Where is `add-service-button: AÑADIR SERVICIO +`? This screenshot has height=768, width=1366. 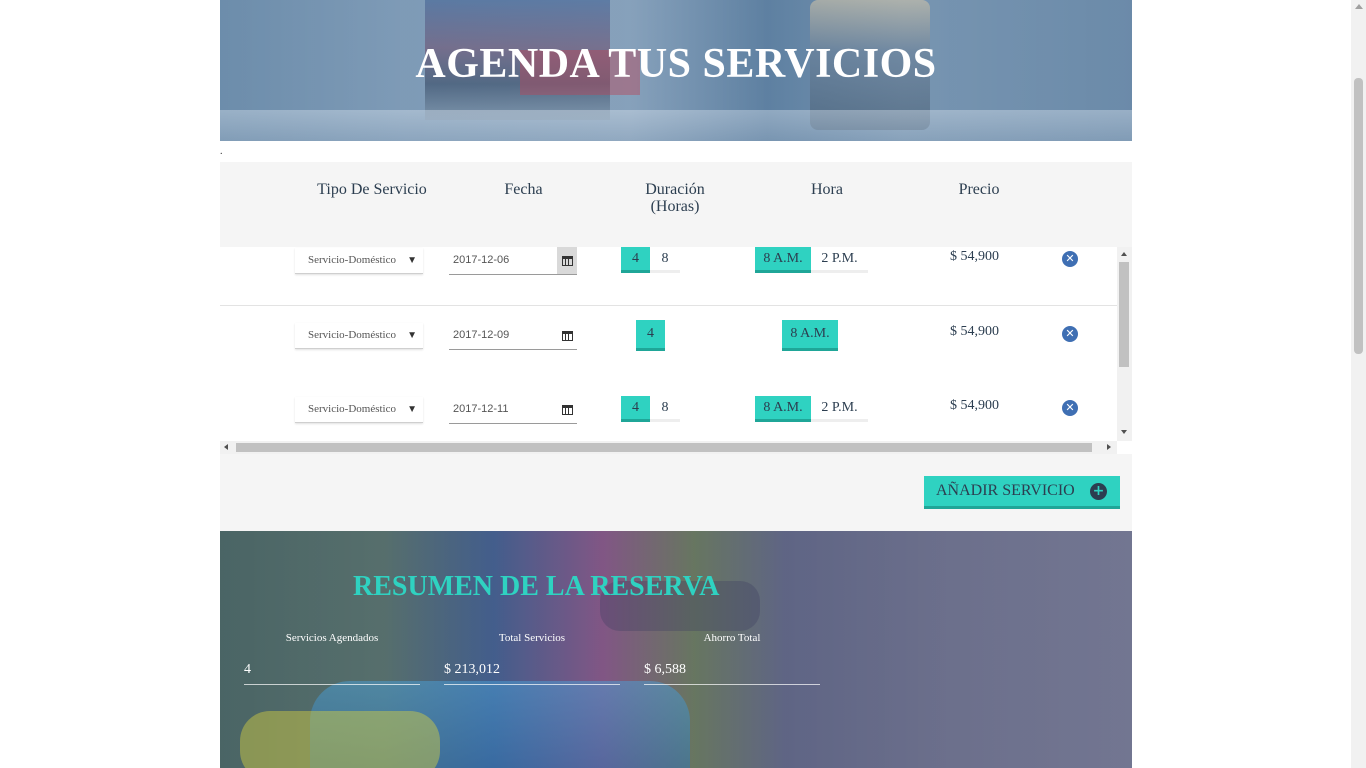 add-service-button: AÑADIR SERVICIO + is located at coordinates (1022, 492).